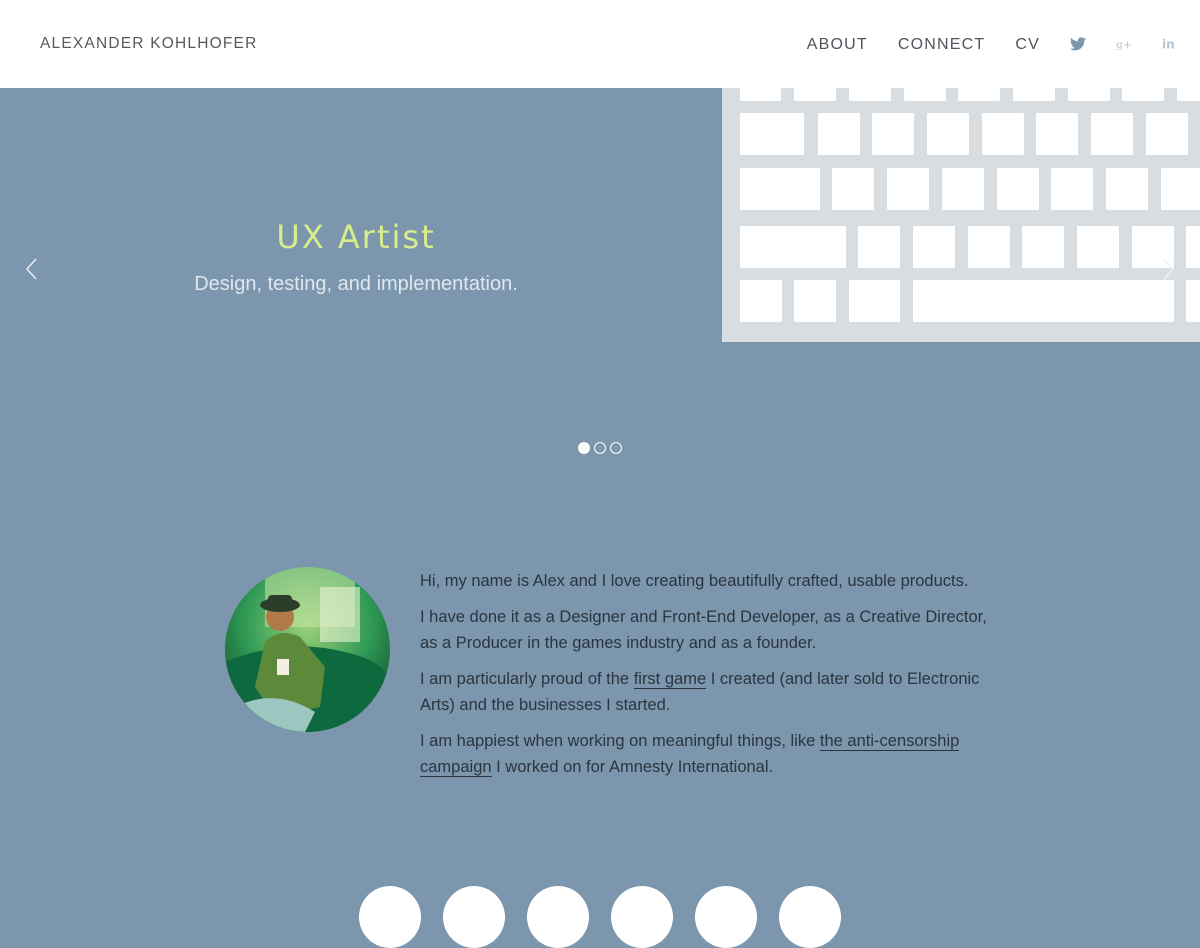 The image size is (1200, 948). Describe the element at coordinates (148, 44) in the screenshot. I see `site-brand-link: ALEXANDER KOHLHOFER` at that location.